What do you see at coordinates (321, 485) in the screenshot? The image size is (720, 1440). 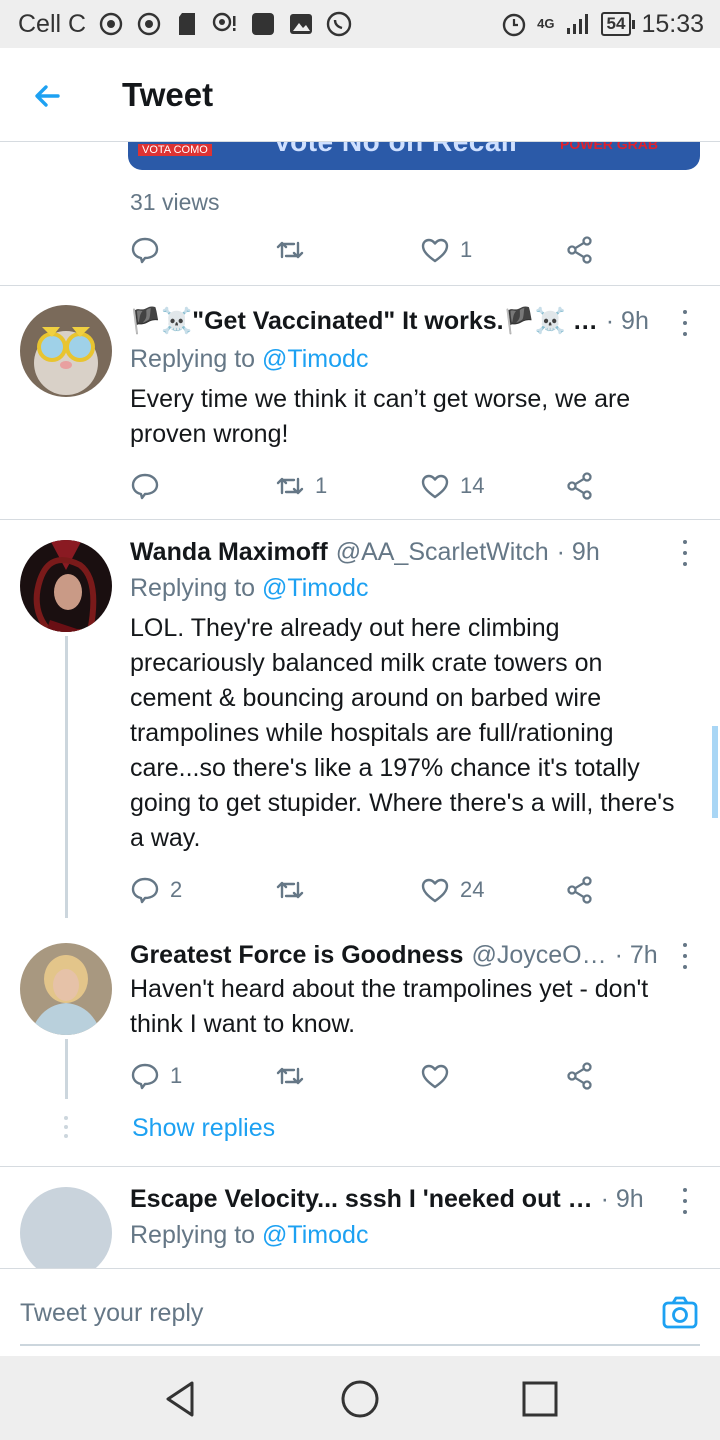 I see `retweet-count: 1` at bounding box center [321, 485].